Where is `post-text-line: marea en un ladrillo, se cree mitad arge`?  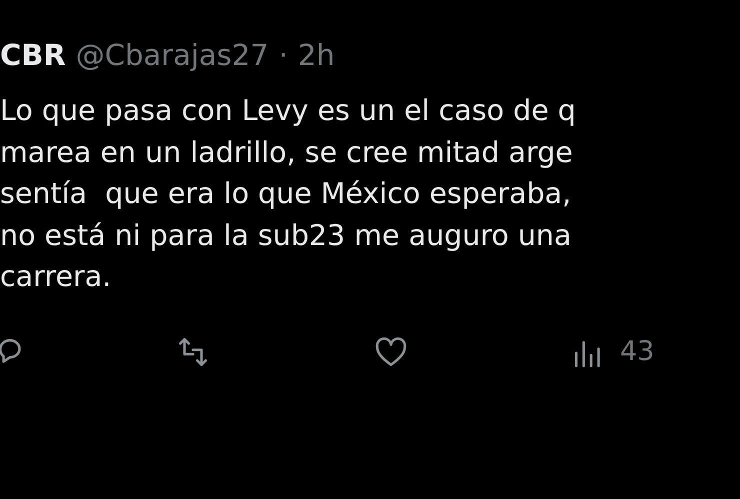 post-text-line: marea en un ladrillo, se cree mitad arge is located at coordinates (286, 152).